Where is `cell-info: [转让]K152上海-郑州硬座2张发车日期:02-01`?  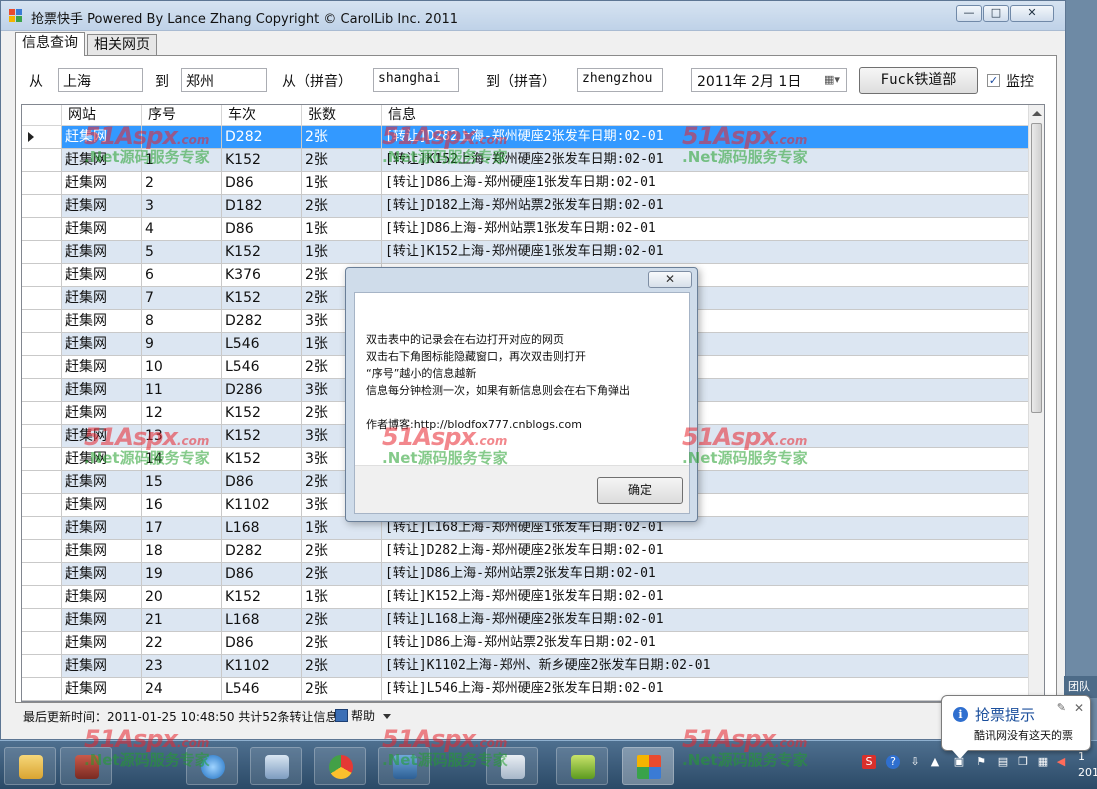
cell-info: [转让]K152上海-郑州硬座2张发车日期:02-01 is located at coordinates (705, 160).